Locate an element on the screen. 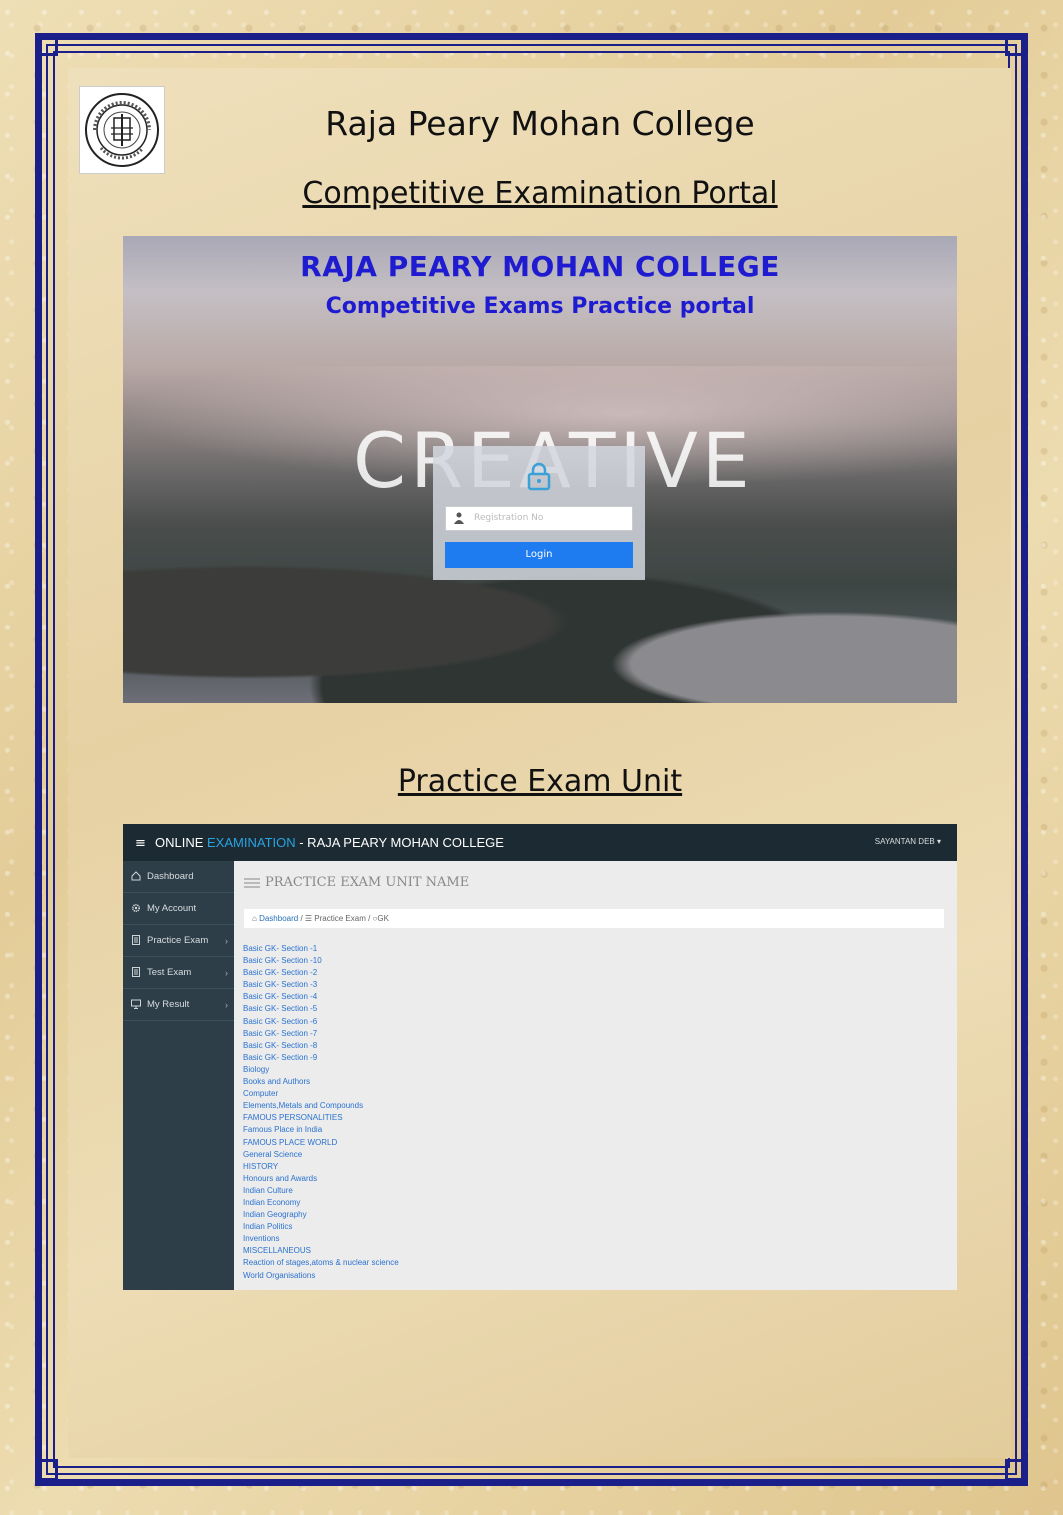 This screenshot has height=1515, width=1063. exam-unit-link: Basic GK- Section -2 is located at coordinates (321, 973).